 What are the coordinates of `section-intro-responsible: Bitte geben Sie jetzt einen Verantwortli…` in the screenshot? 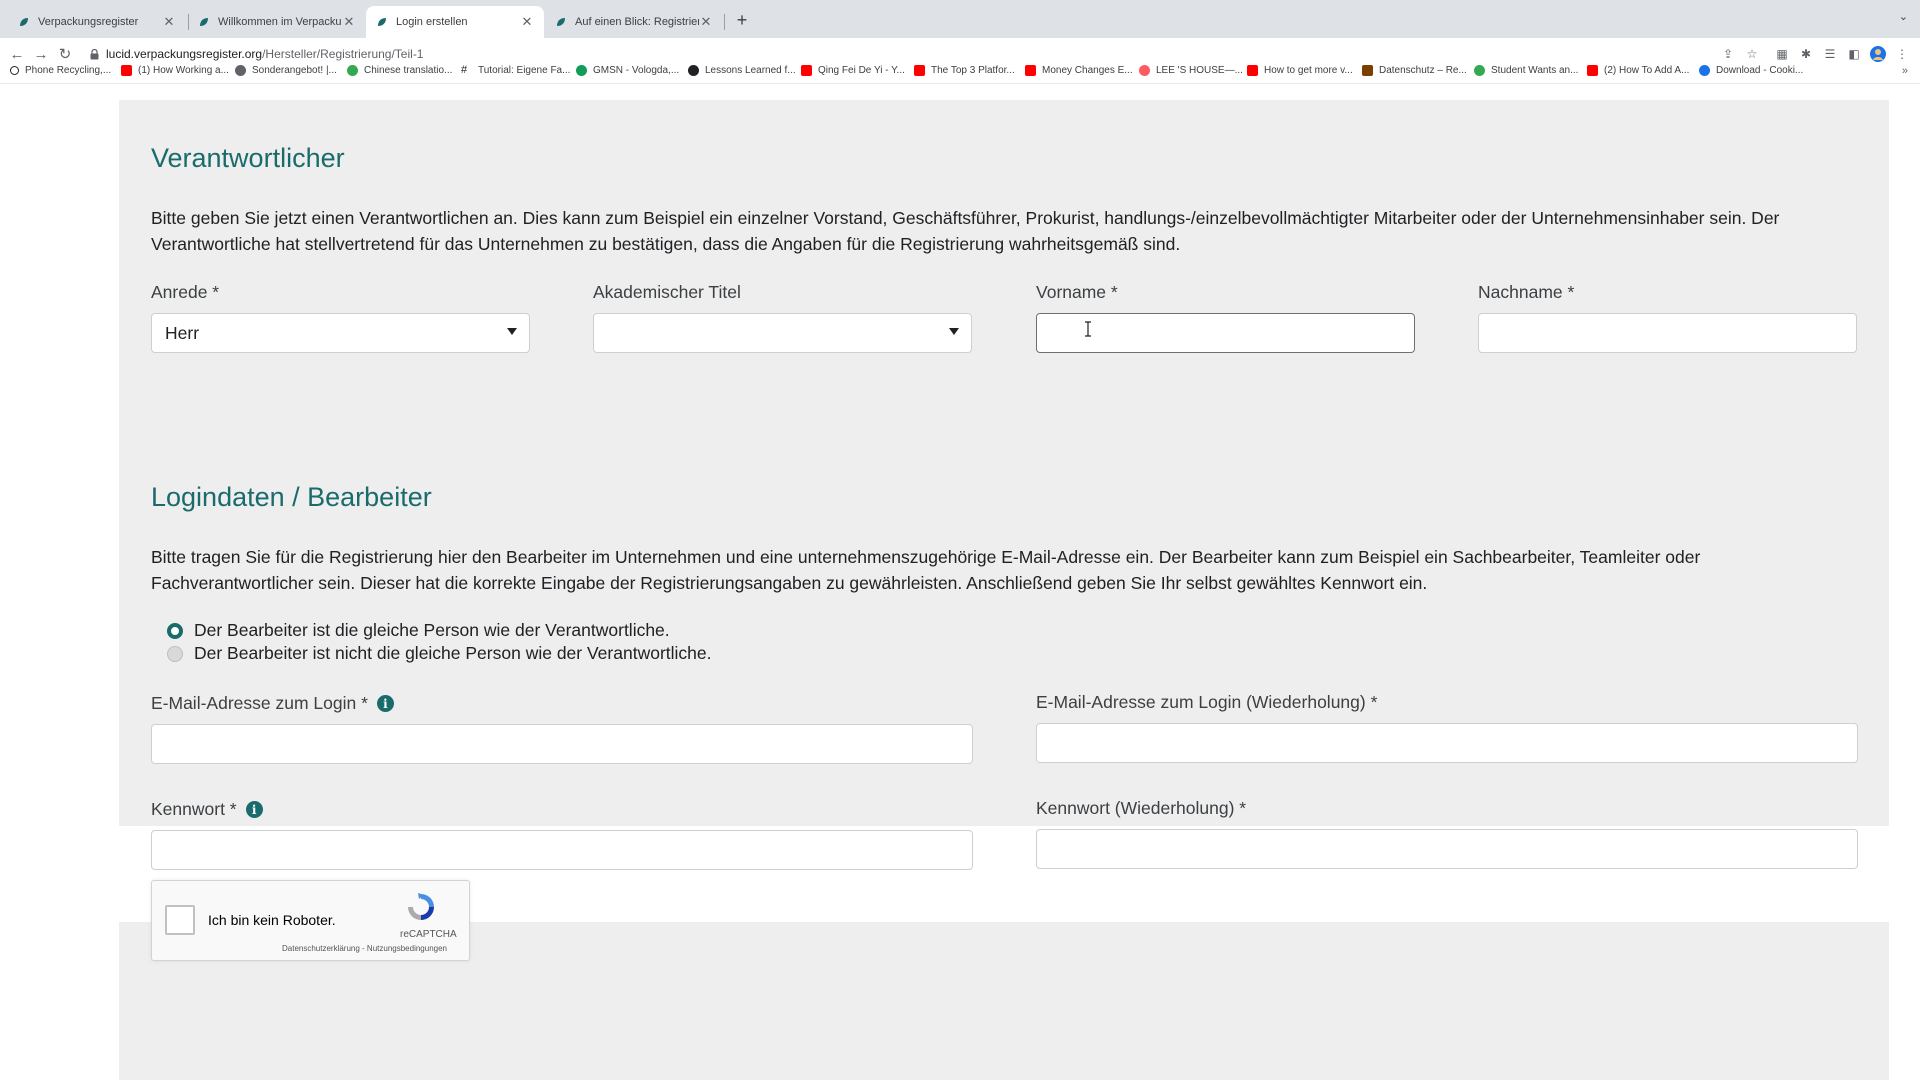 It's located at (965, 231).